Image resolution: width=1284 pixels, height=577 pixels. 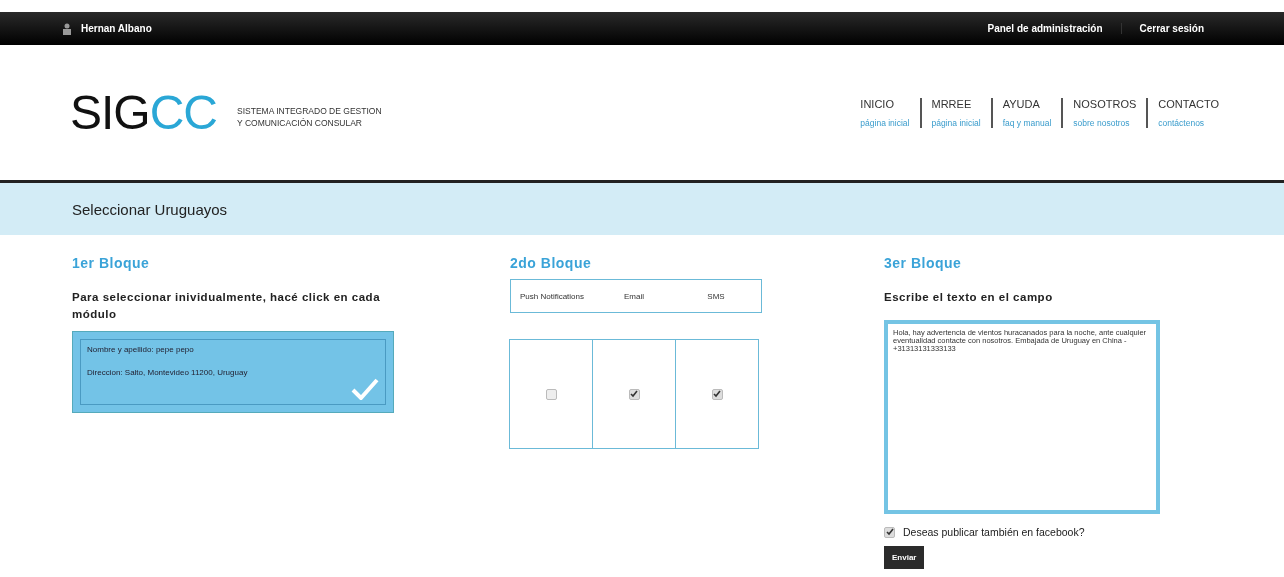 I want to click on top-bar-link: Cerrar sesión, so click(x=1171, y=28).